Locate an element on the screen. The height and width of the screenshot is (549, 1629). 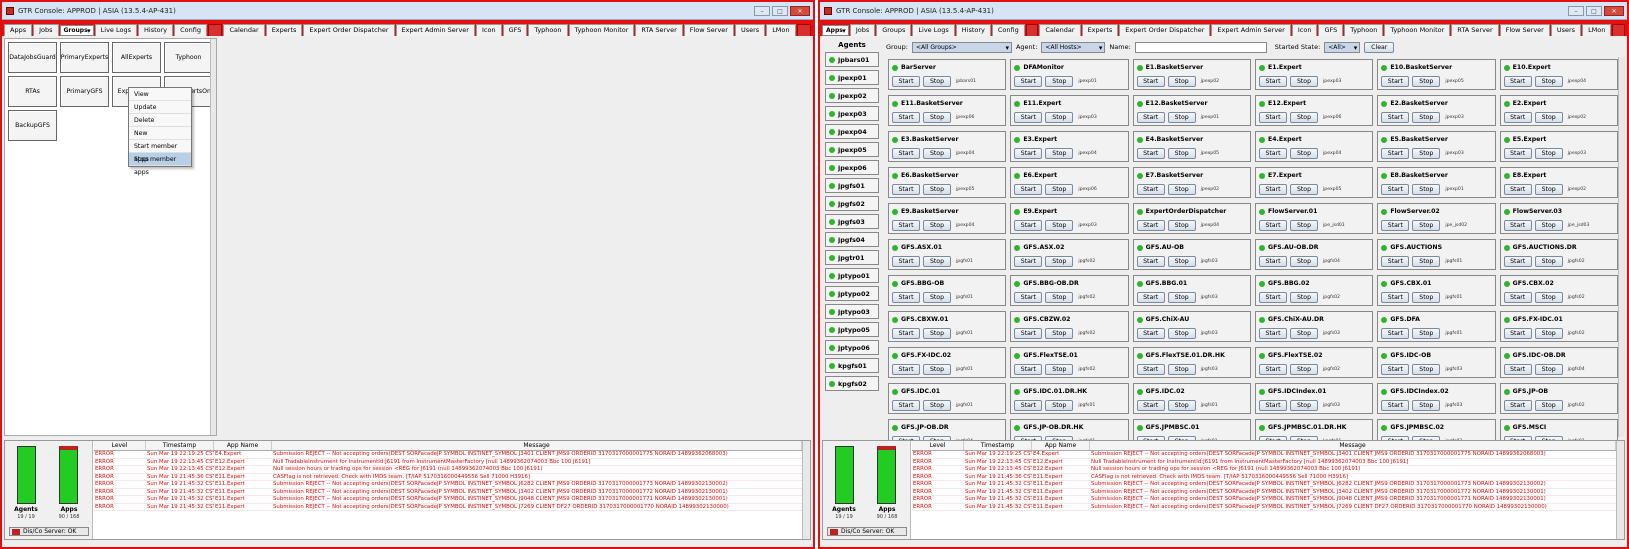
agent-item: jptypo05 is located at coordinates (852, 329).